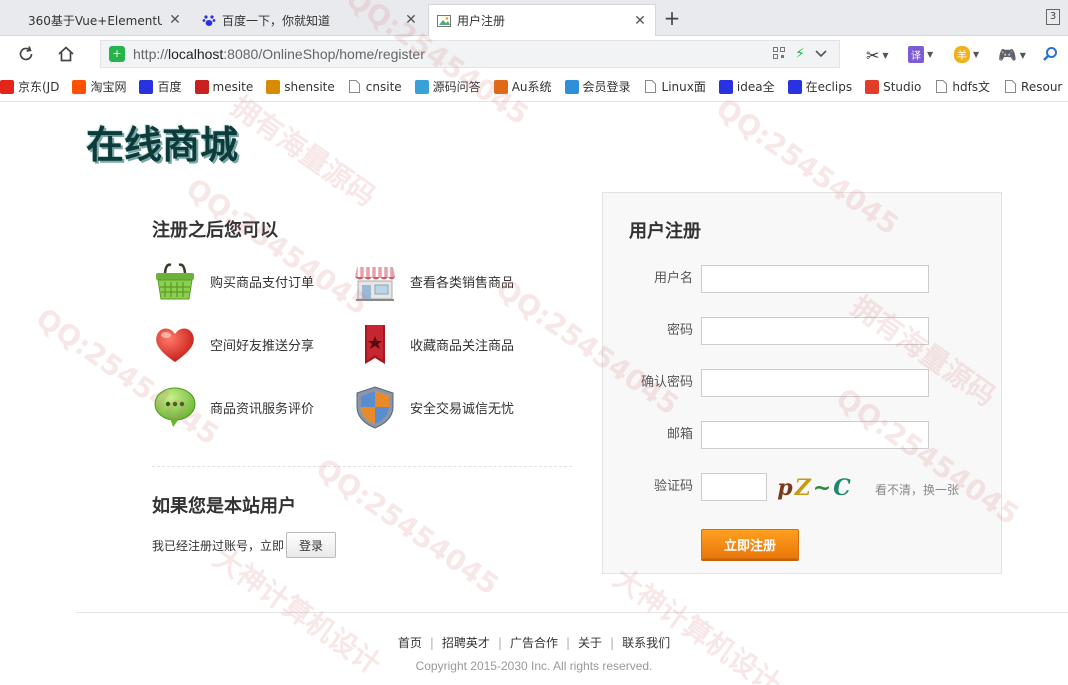 Image resolution: width=1068 pixels, height=685 pixels. I want to click on footer-link: 首页, so click(410, 643).